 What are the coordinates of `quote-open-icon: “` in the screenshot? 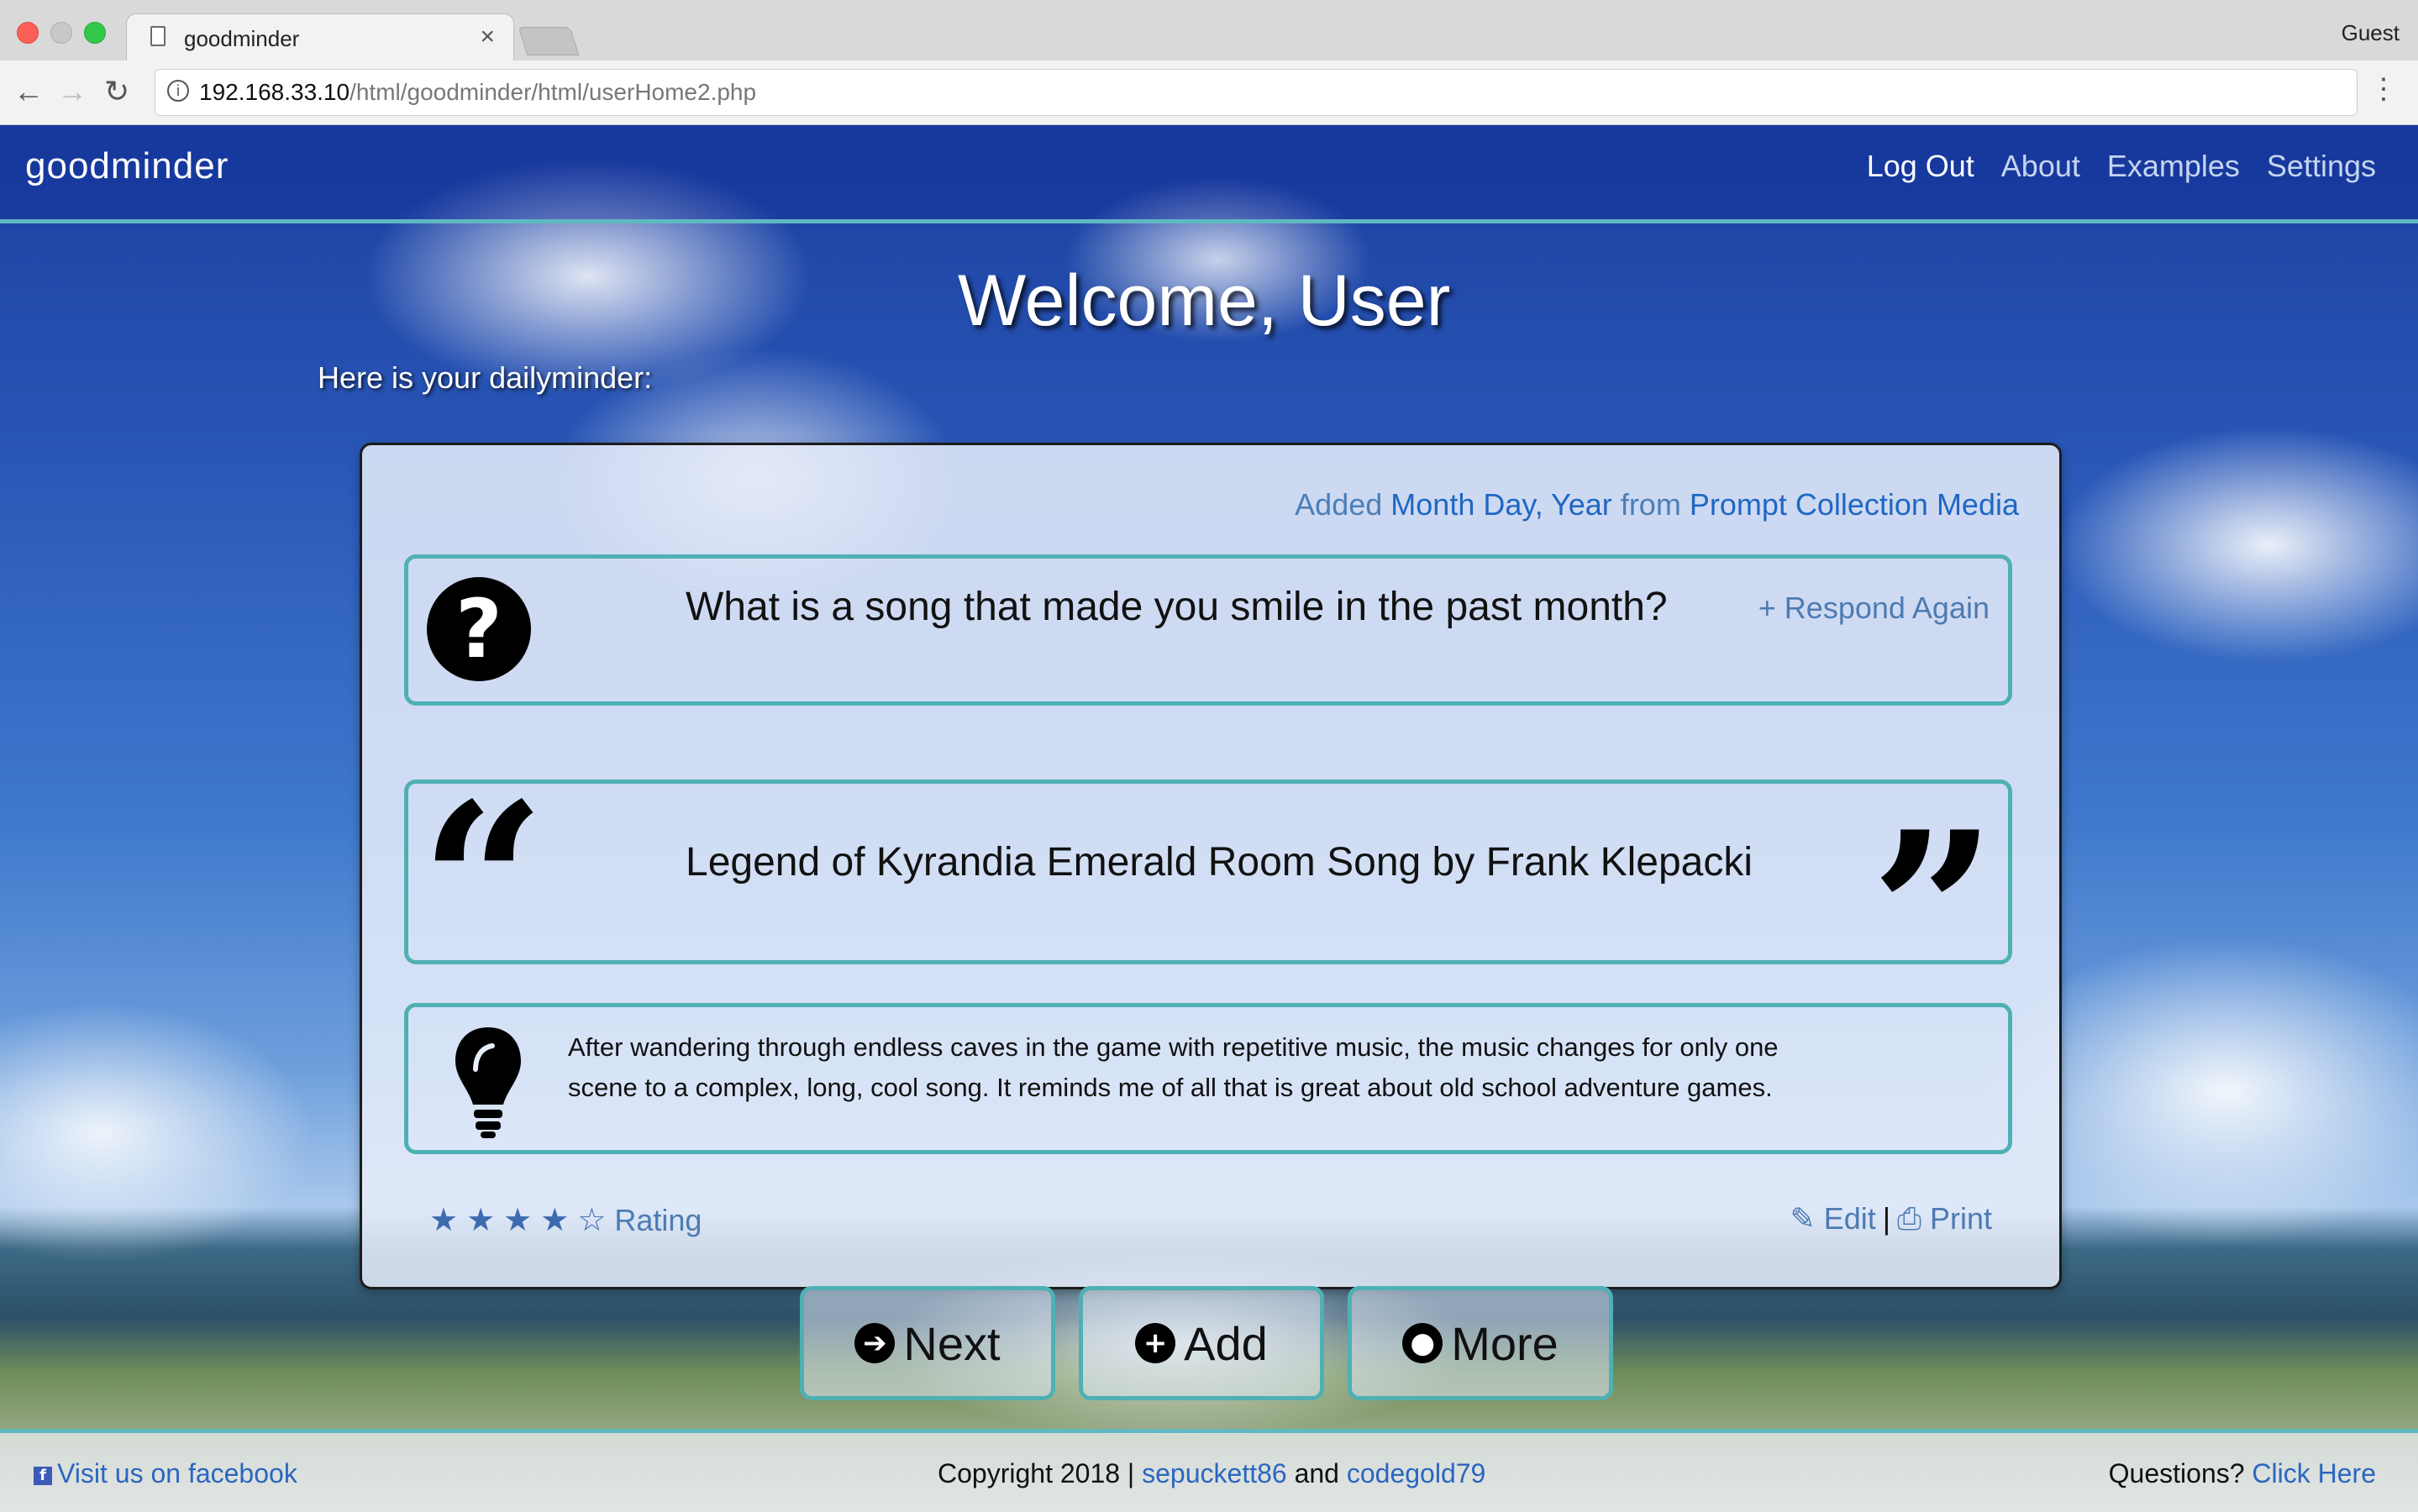 It's located at (483, 884).